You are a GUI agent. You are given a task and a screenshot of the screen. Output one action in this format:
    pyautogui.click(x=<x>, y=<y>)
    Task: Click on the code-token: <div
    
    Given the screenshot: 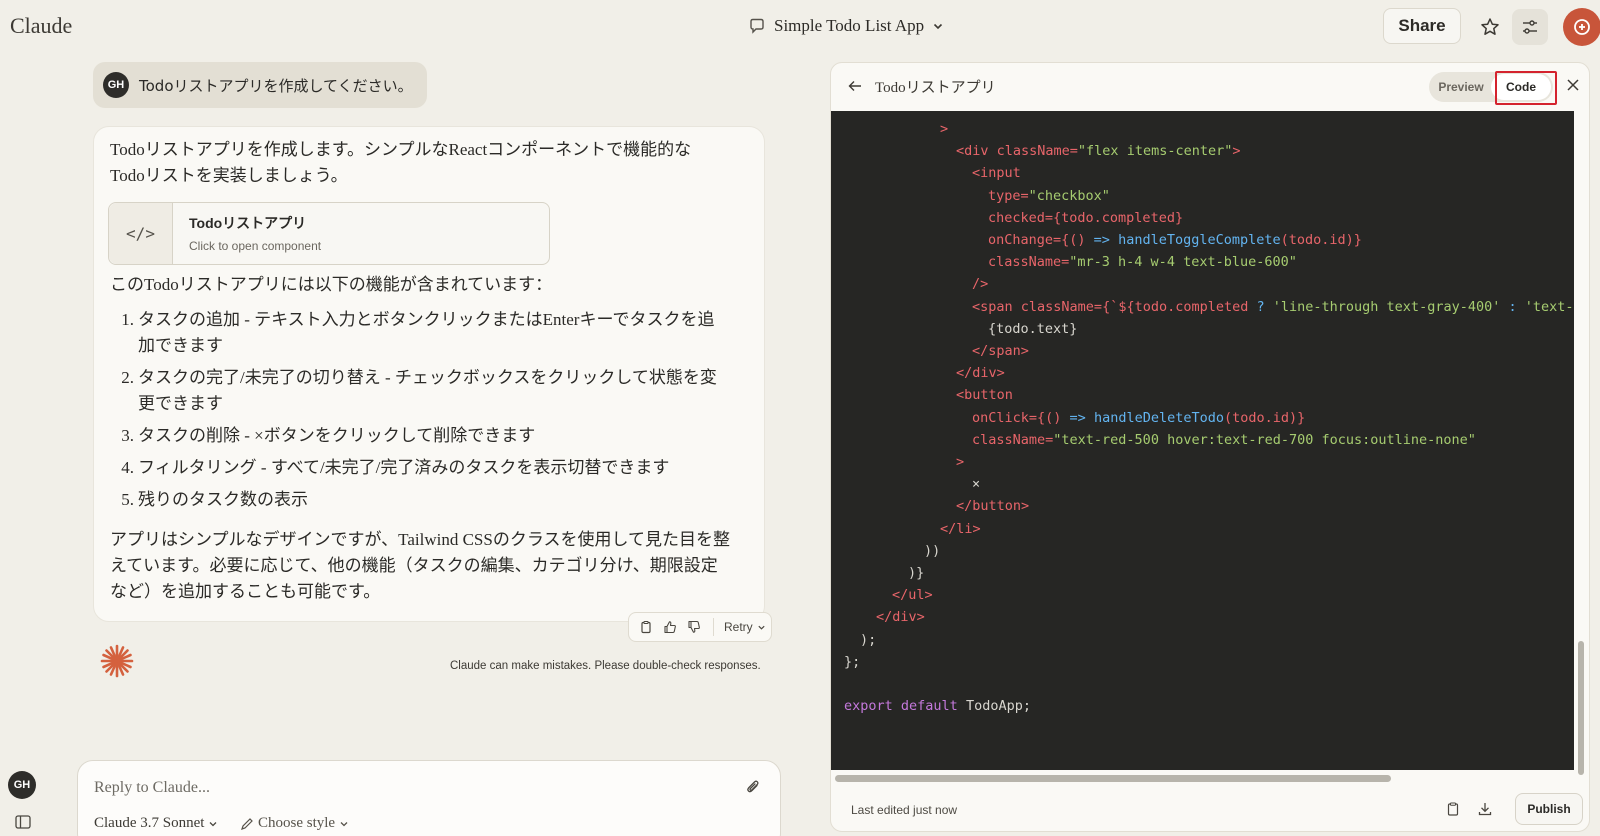 What is the action you would take?
    pyautogui.click(x=976, y=151)
    